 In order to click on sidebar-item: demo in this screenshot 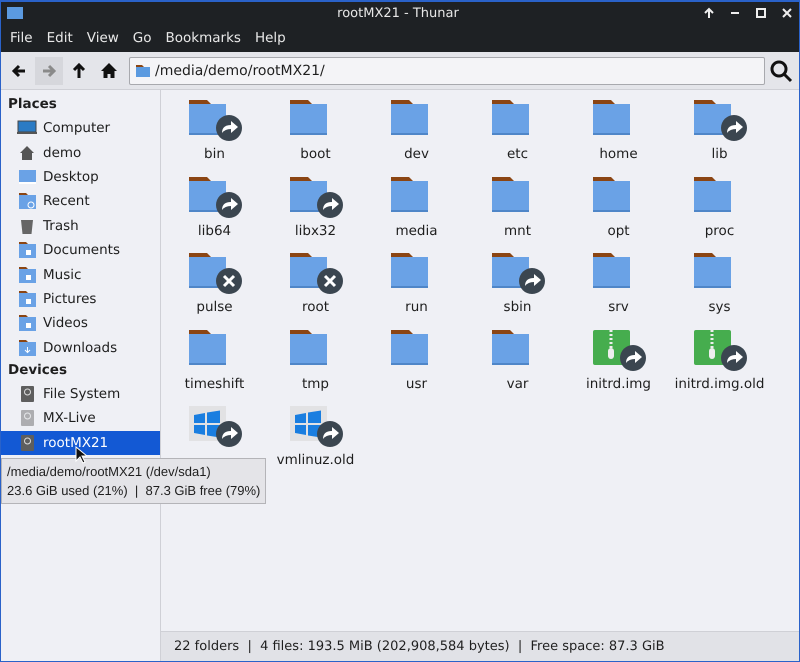, I will do `click(80, 152)`.